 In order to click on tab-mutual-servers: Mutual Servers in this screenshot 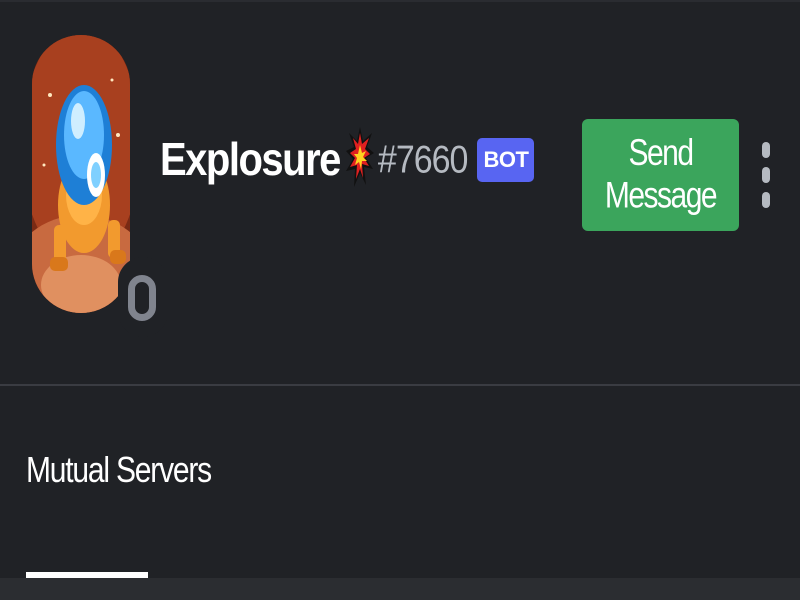, I will do `click(119, 471)`.